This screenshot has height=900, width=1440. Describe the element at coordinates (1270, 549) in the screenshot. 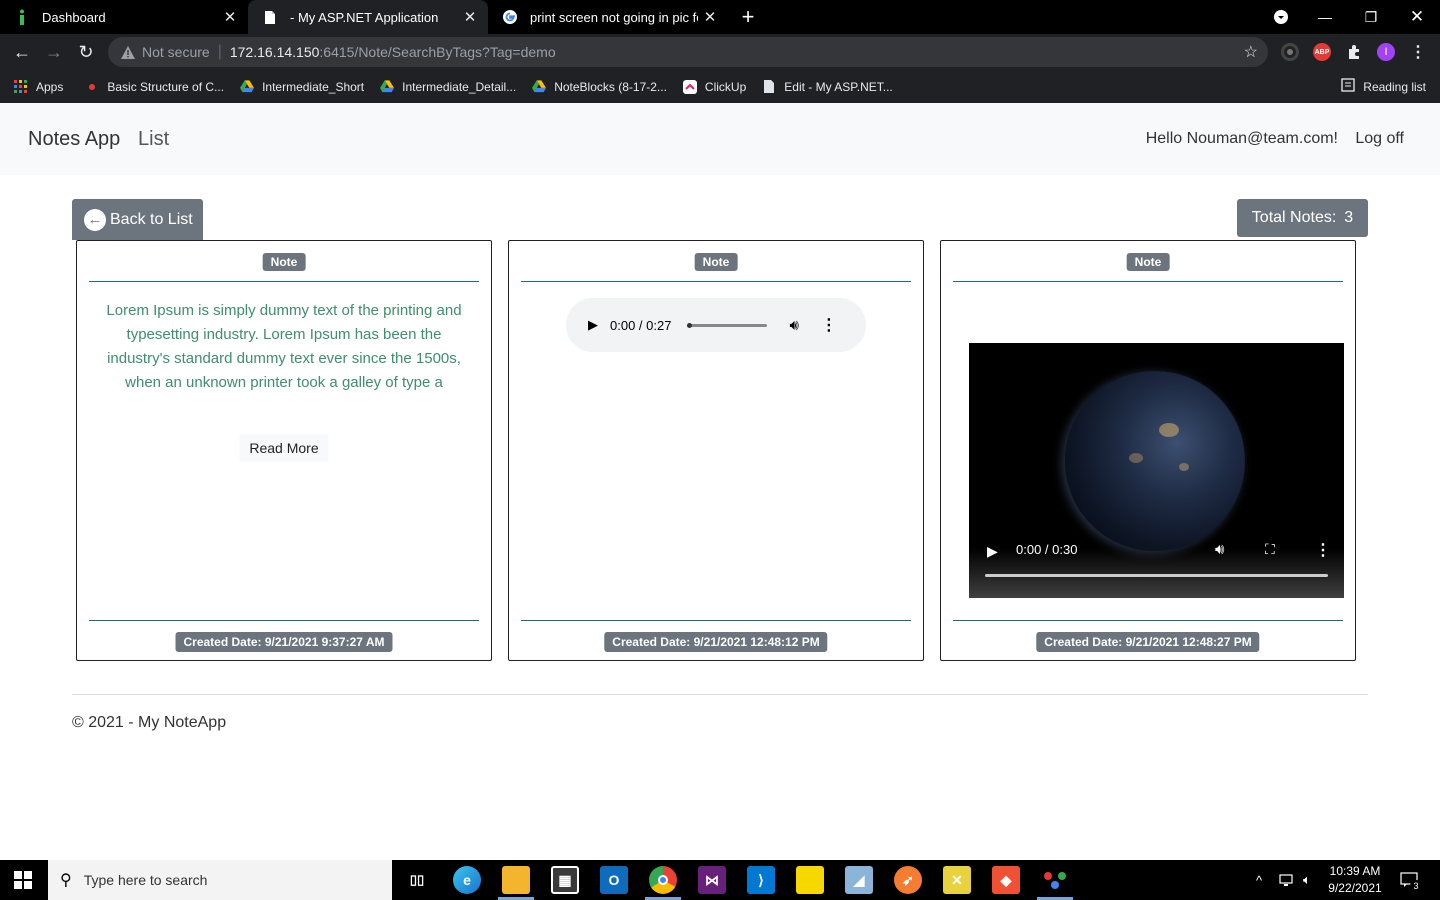

I see `fullscreen-icon: ⛶` at that location.